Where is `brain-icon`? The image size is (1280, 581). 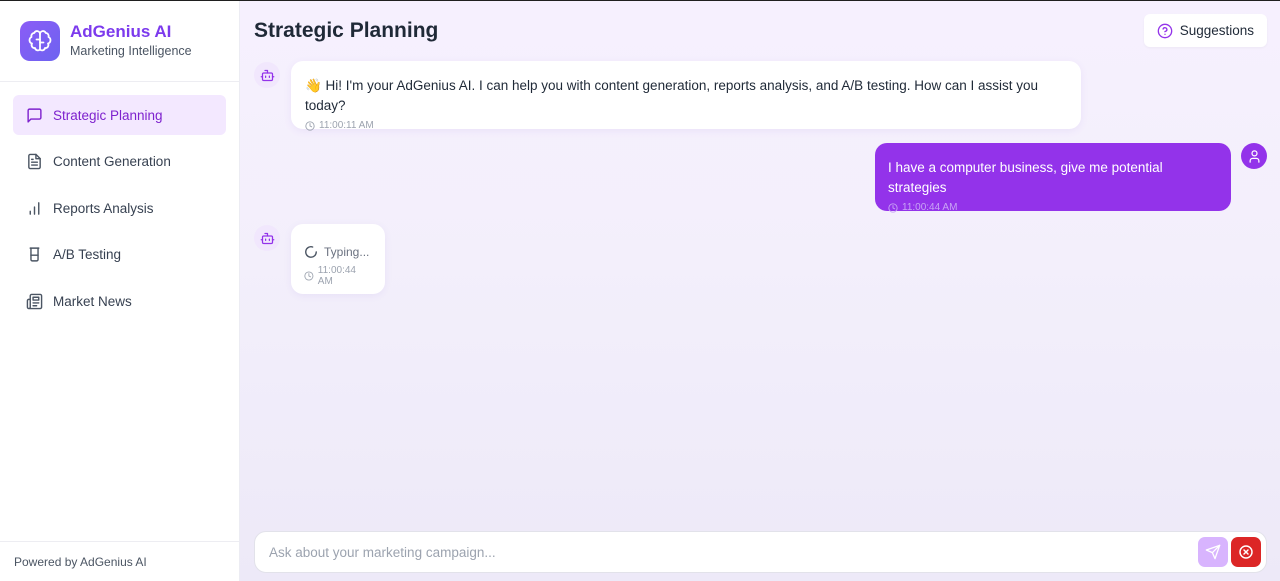 brain-icon is located at coordinates (40, 41).